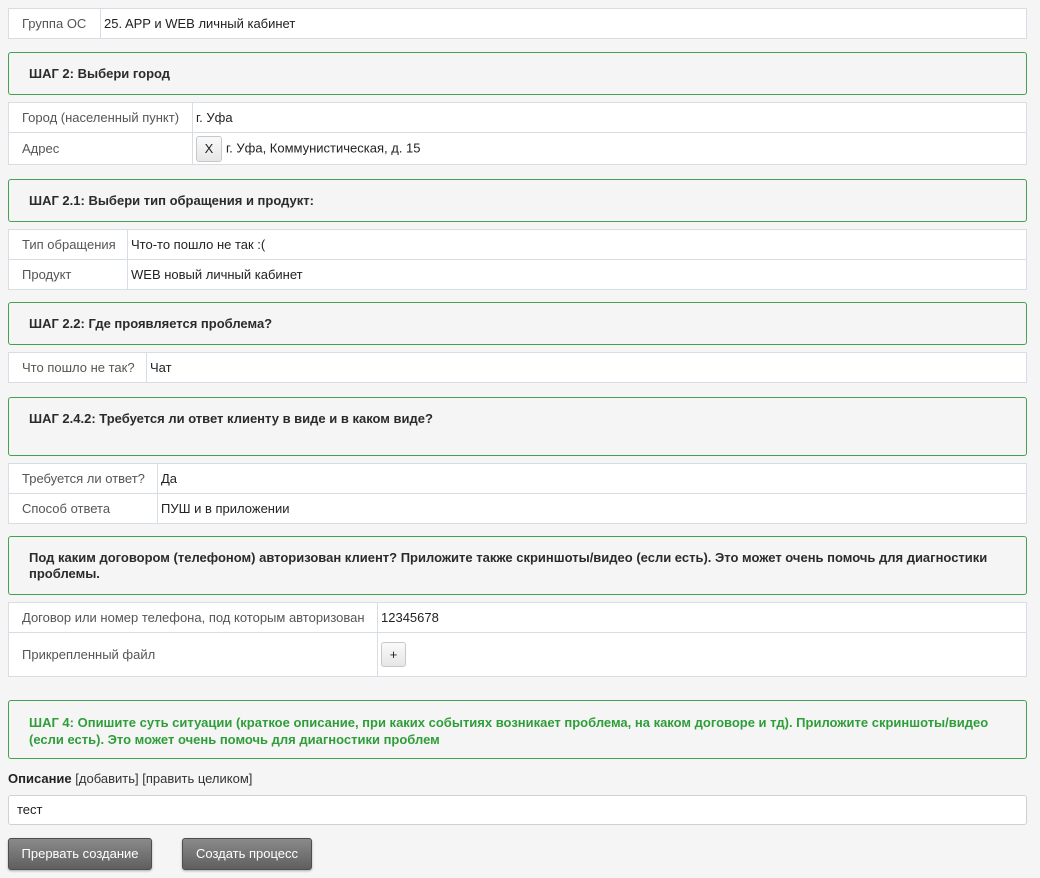 The width and height of the screenshot is (1040, 878). I want to click on answer-label: Требуется ли ответ?, so click(83, 478).